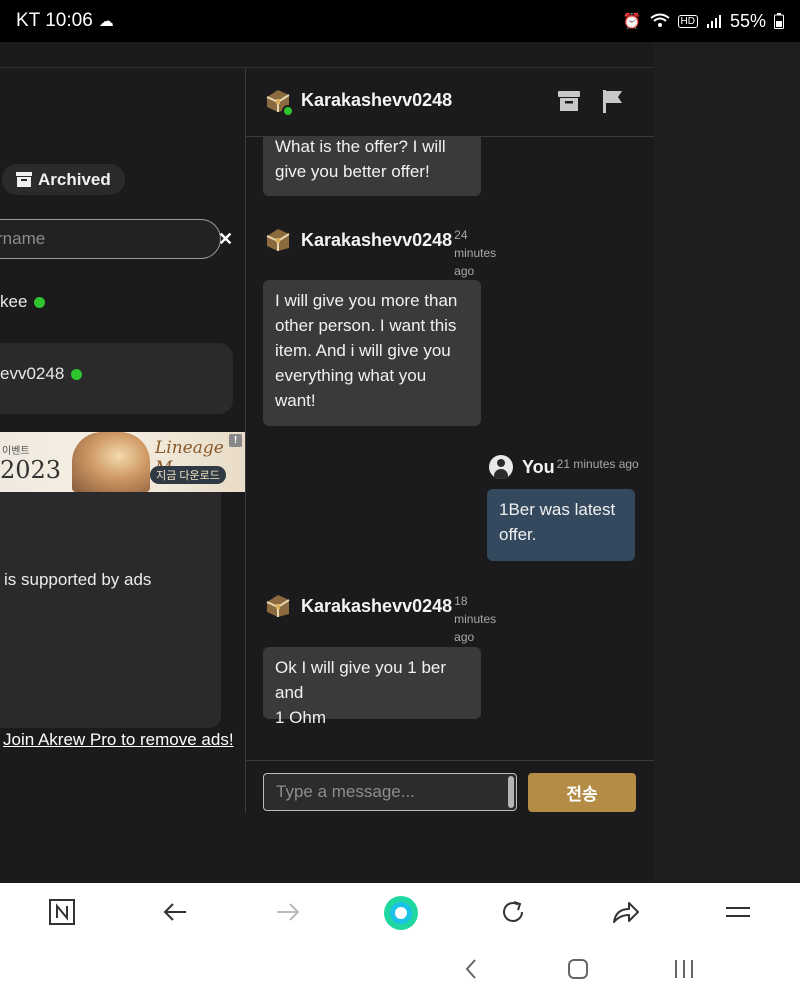 Image resolution: width=800 pixels, height=999 pixels. Describe the element at coordinates (713, 21) in the screenshot. I see `signal-icon` at that location.